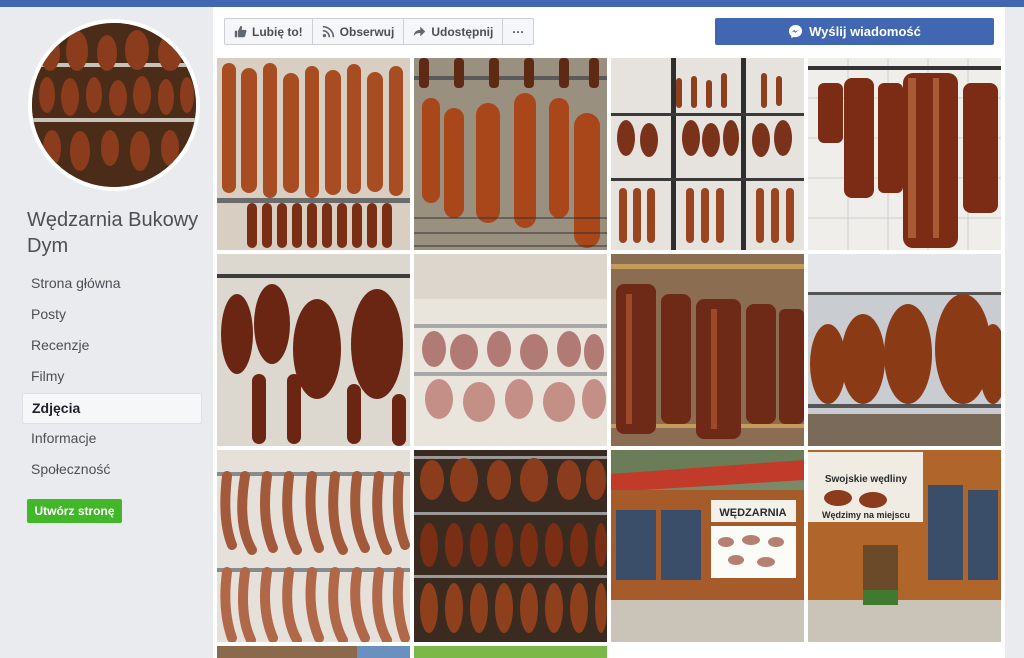  I want to click on shop-front-photo: Swojskie wędliny Wędzimy na miejscu, so click(904, 546).